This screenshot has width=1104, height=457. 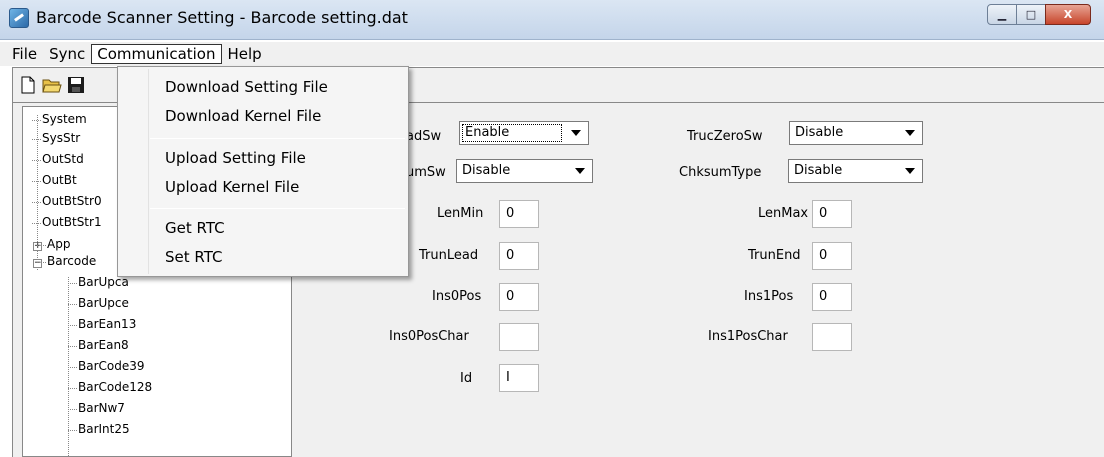 I want to click on app-icon, so click(x=19, y=18).